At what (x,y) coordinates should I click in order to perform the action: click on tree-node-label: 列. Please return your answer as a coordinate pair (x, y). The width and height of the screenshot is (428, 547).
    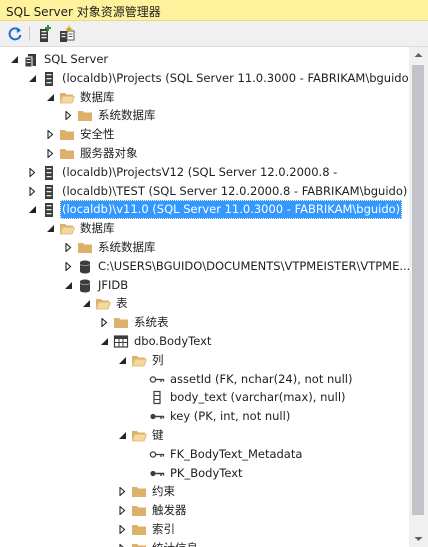
    Looking at the image, I should click on (158, 359).